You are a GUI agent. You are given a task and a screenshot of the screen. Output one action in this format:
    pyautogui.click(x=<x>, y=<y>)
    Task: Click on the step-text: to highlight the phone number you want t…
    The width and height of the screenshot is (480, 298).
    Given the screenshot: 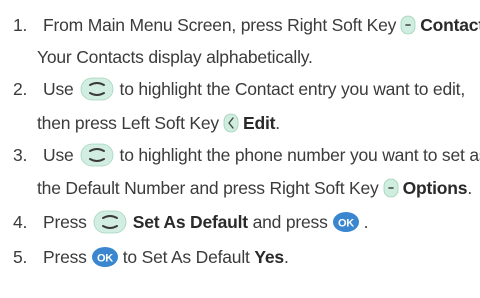 What is the action you would take?
    pyautogui.click(x=299, y=155)
    